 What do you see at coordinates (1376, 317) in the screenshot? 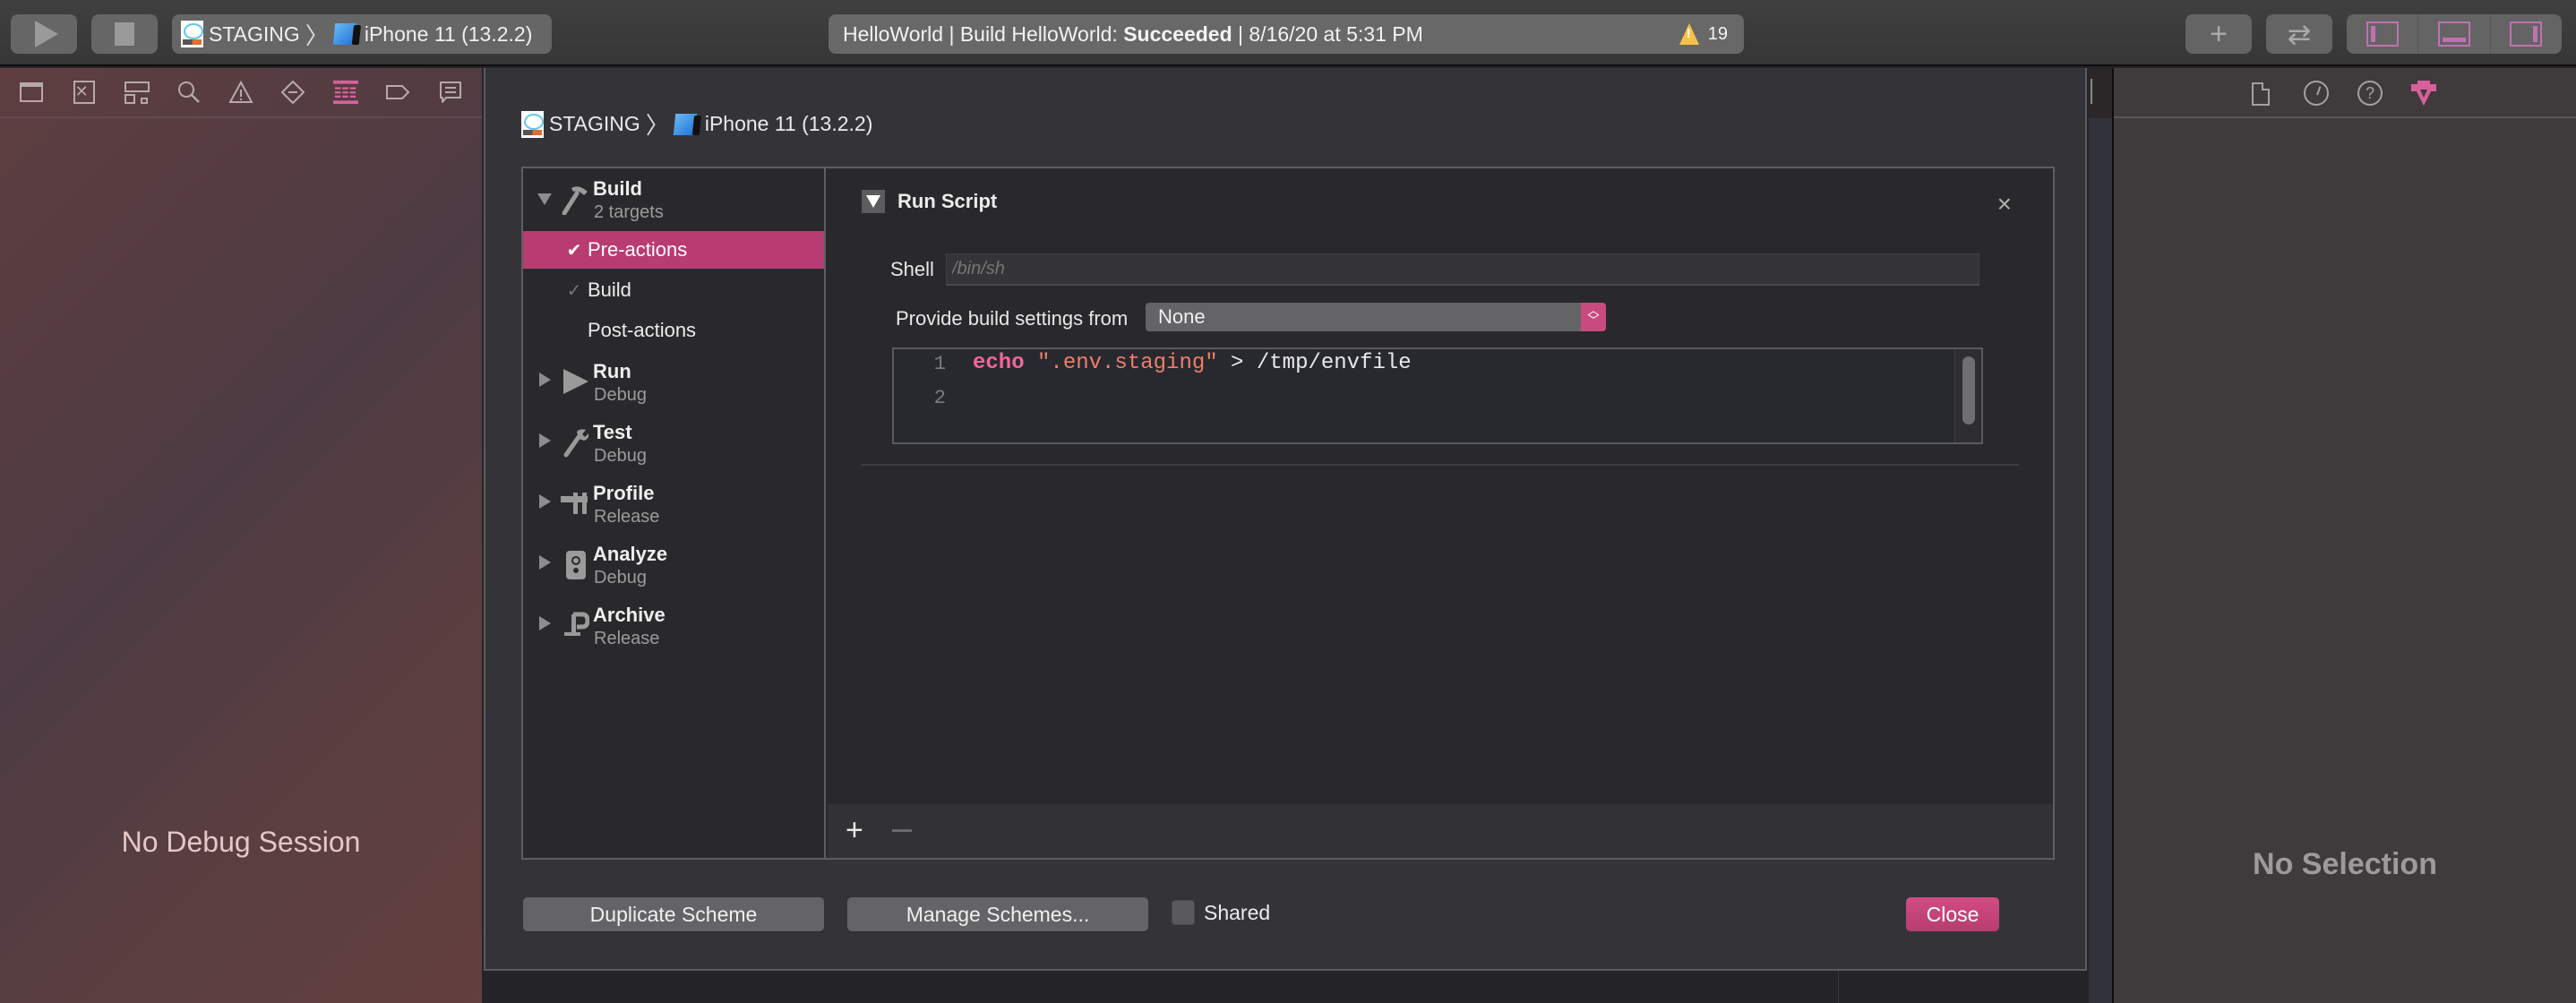
I see `build-settings-select: None ︿ ﹀` at bounding box center [1376, 317].